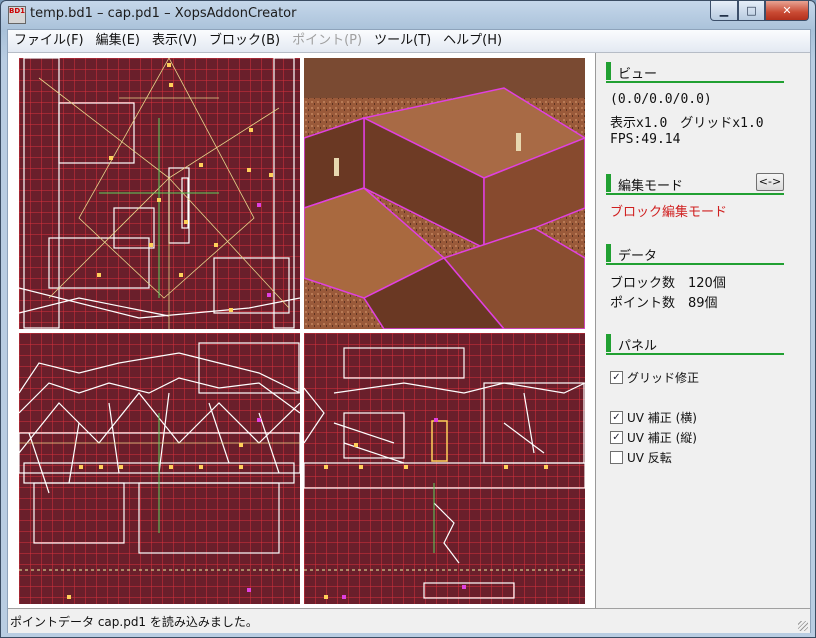  I want to click on top-view-pane, so click(159, 193).